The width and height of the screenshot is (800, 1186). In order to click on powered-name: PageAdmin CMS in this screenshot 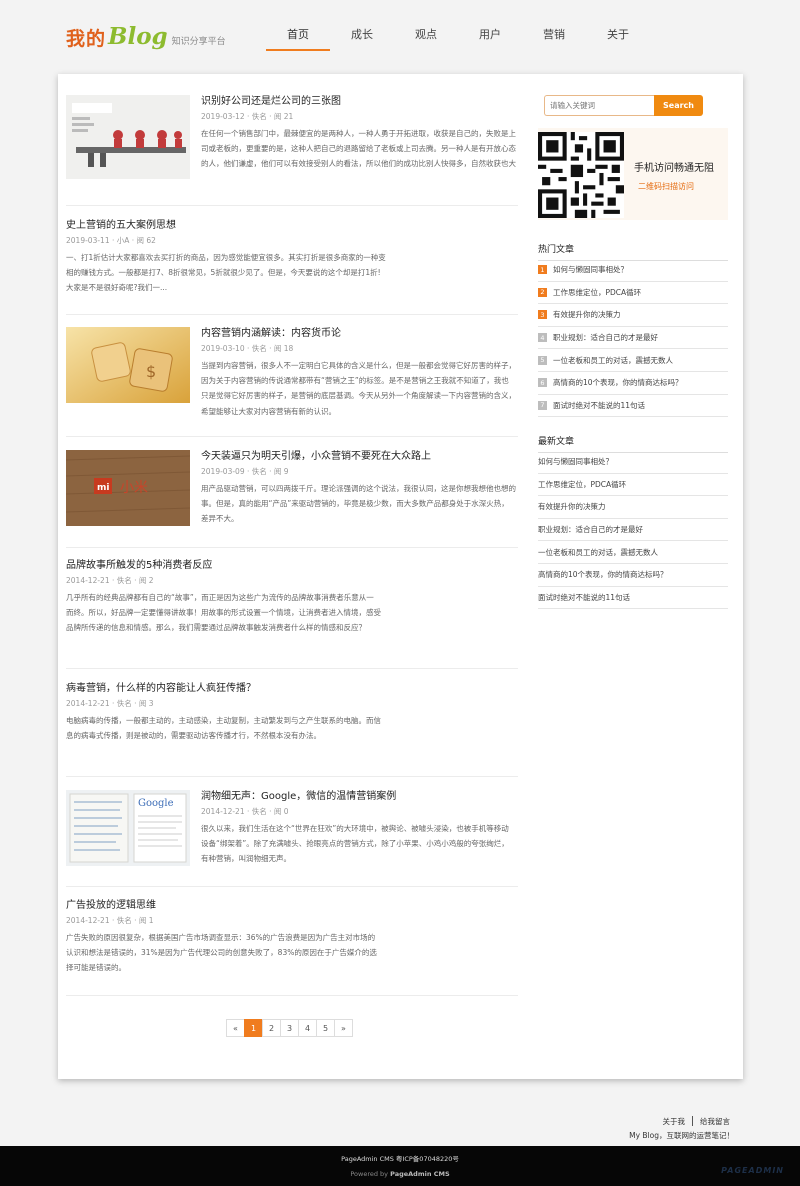, I will do `click(420, 1174)`.